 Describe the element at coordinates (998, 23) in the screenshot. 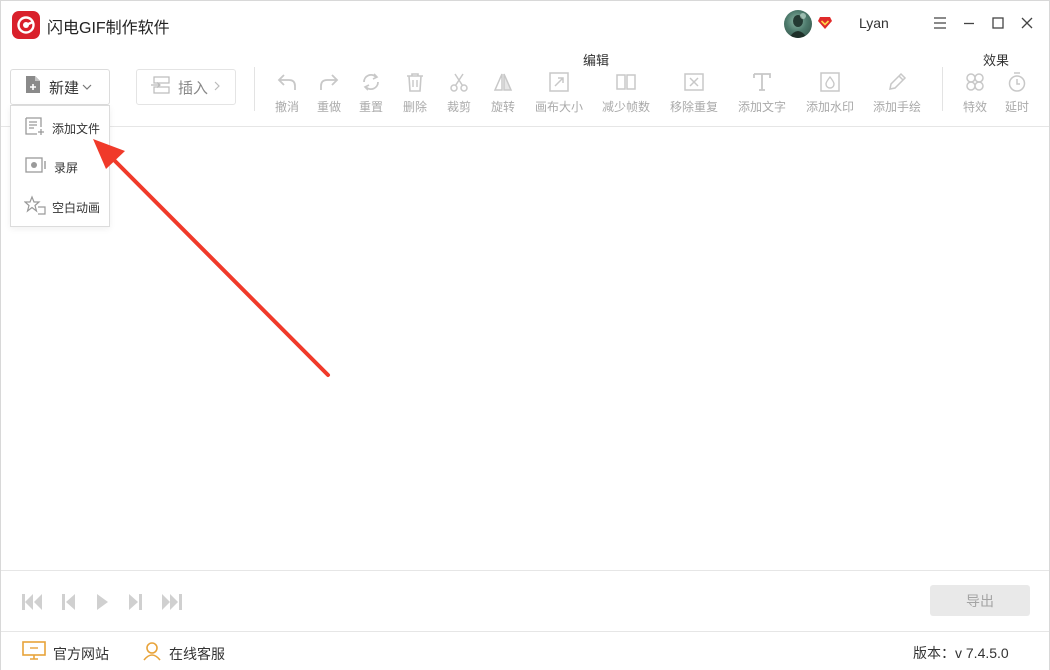

I see `maximize-icon` at that location.